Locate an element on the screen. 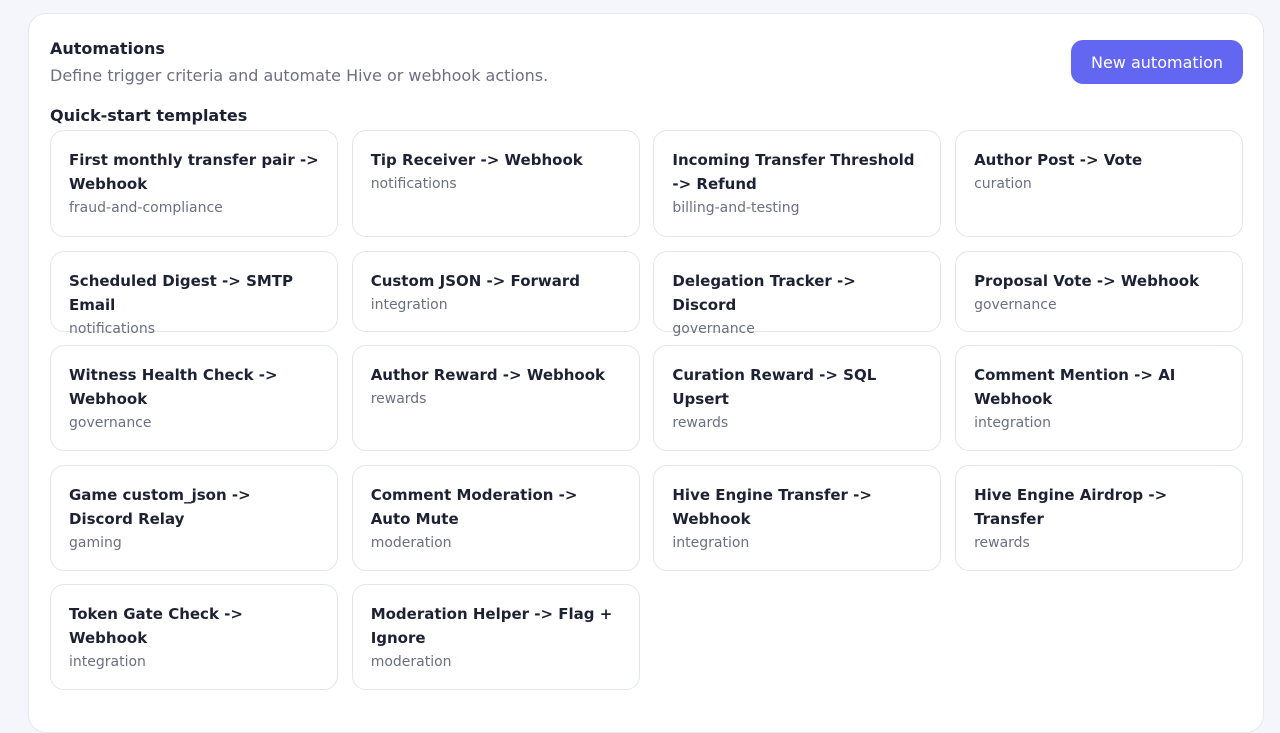  template-card: Custom JSON -> Forward integration is located at coordinates (495, 291).